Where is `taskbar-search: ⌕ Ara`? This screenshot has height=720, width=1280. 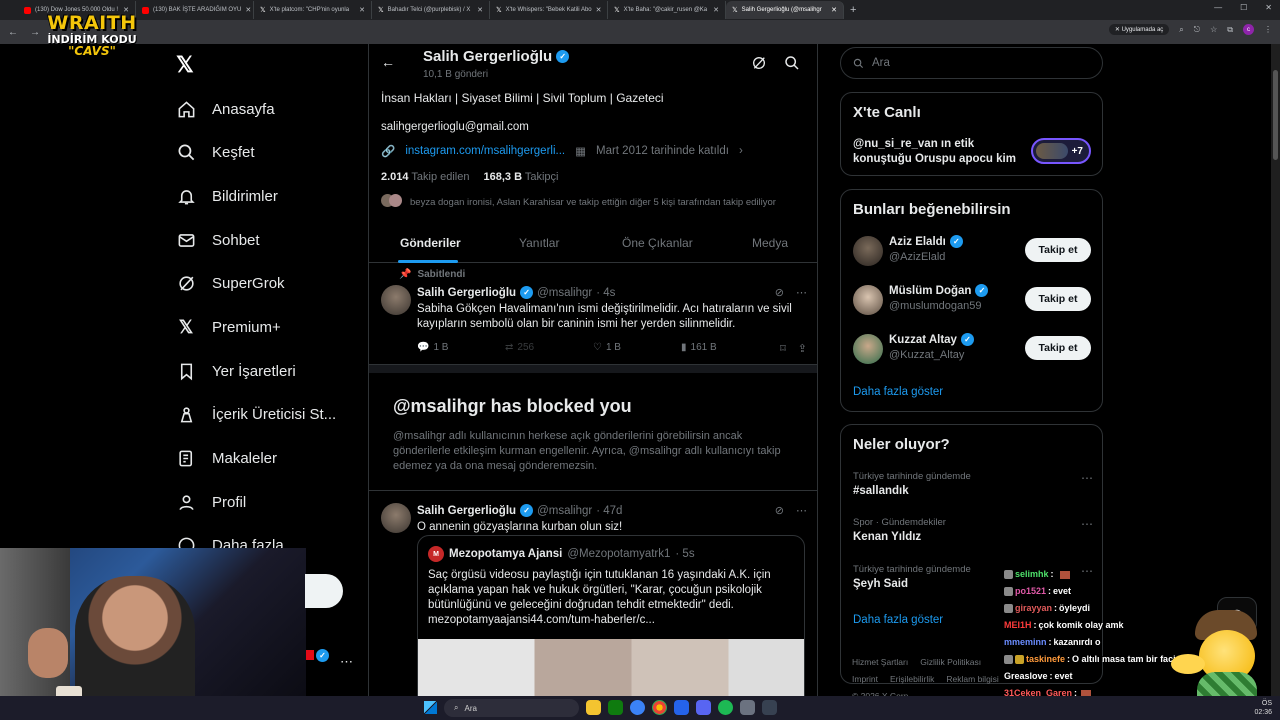
taskbar-search: ⌕ Ara is located at coordinates (511, 708).